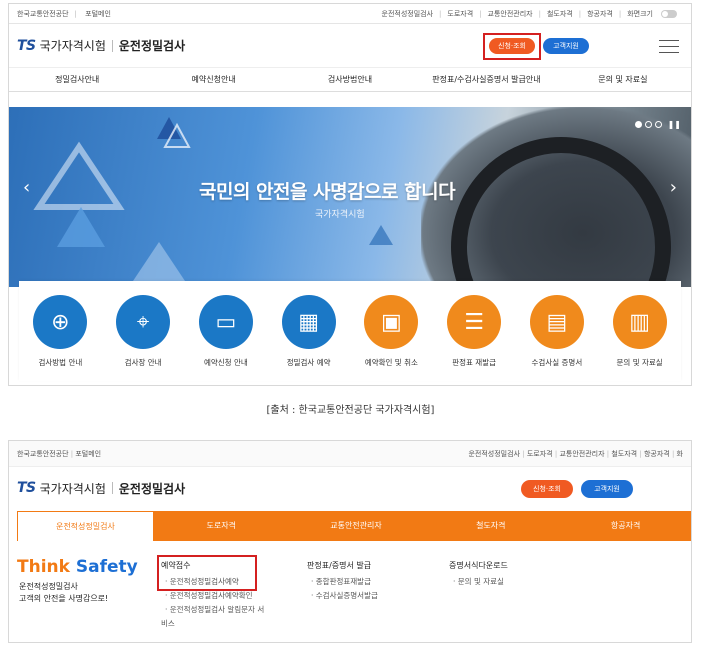  Describe the element at coordinates (600, 14) in the screenshot. I see `util-link-aviation: 항공자격` at that location.